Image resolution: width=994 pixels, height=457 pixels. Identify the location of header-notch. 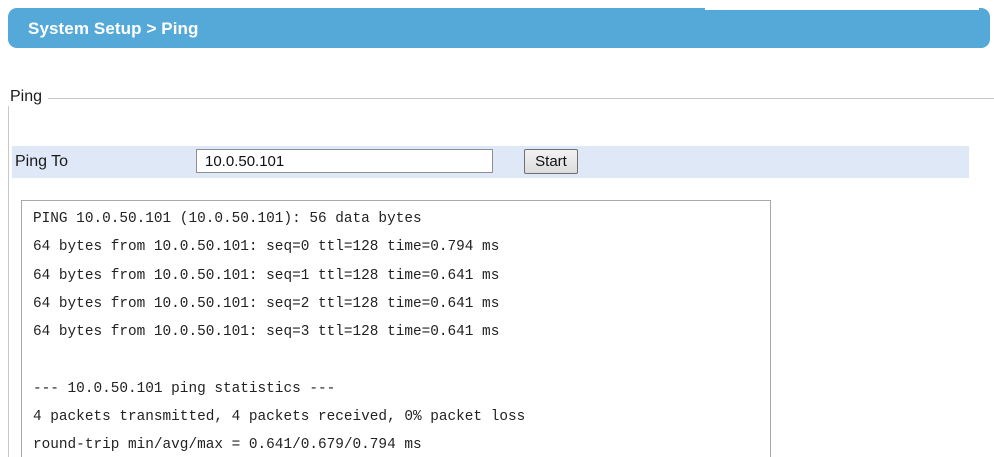
(842, 7).